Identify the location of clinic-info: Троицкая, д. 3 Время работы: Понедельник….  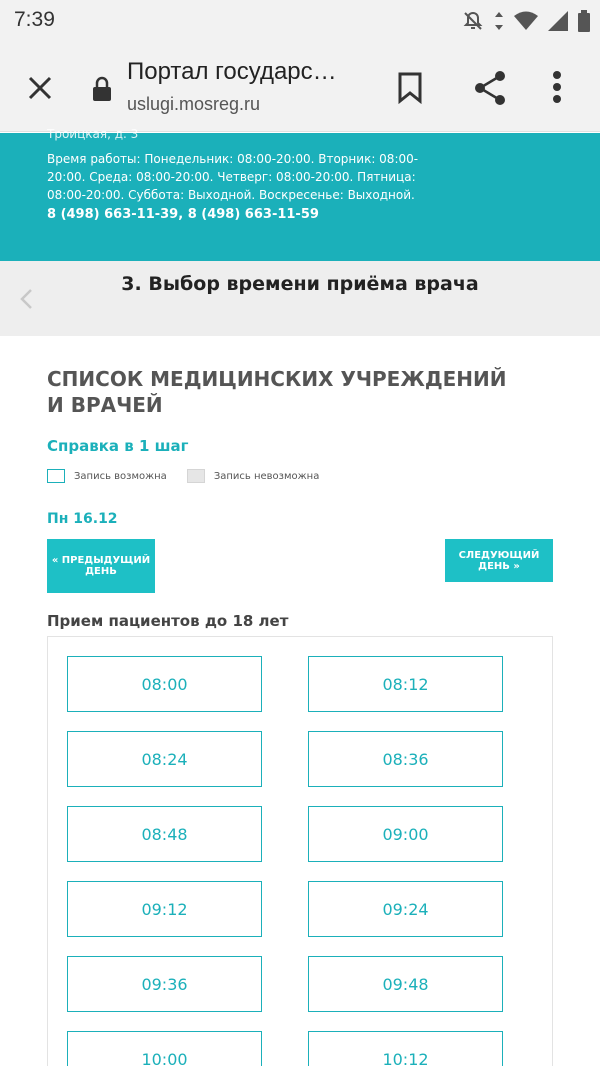
(300, 194).